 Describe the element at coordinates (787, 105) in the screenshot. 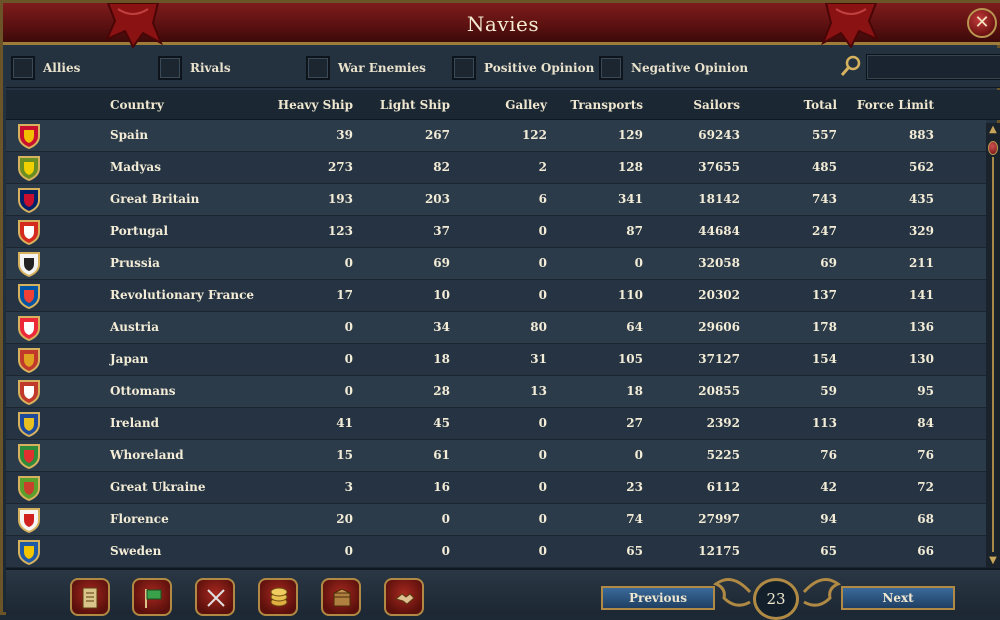

I see `column-header-total: Total` at that location.